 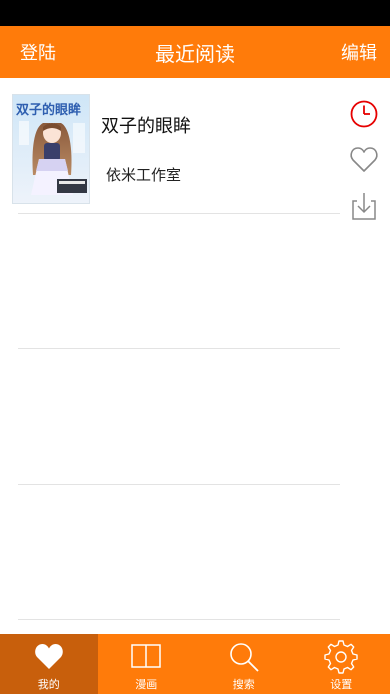 I want to click on book-author: 依米工作室, so click(x=144, y=175).